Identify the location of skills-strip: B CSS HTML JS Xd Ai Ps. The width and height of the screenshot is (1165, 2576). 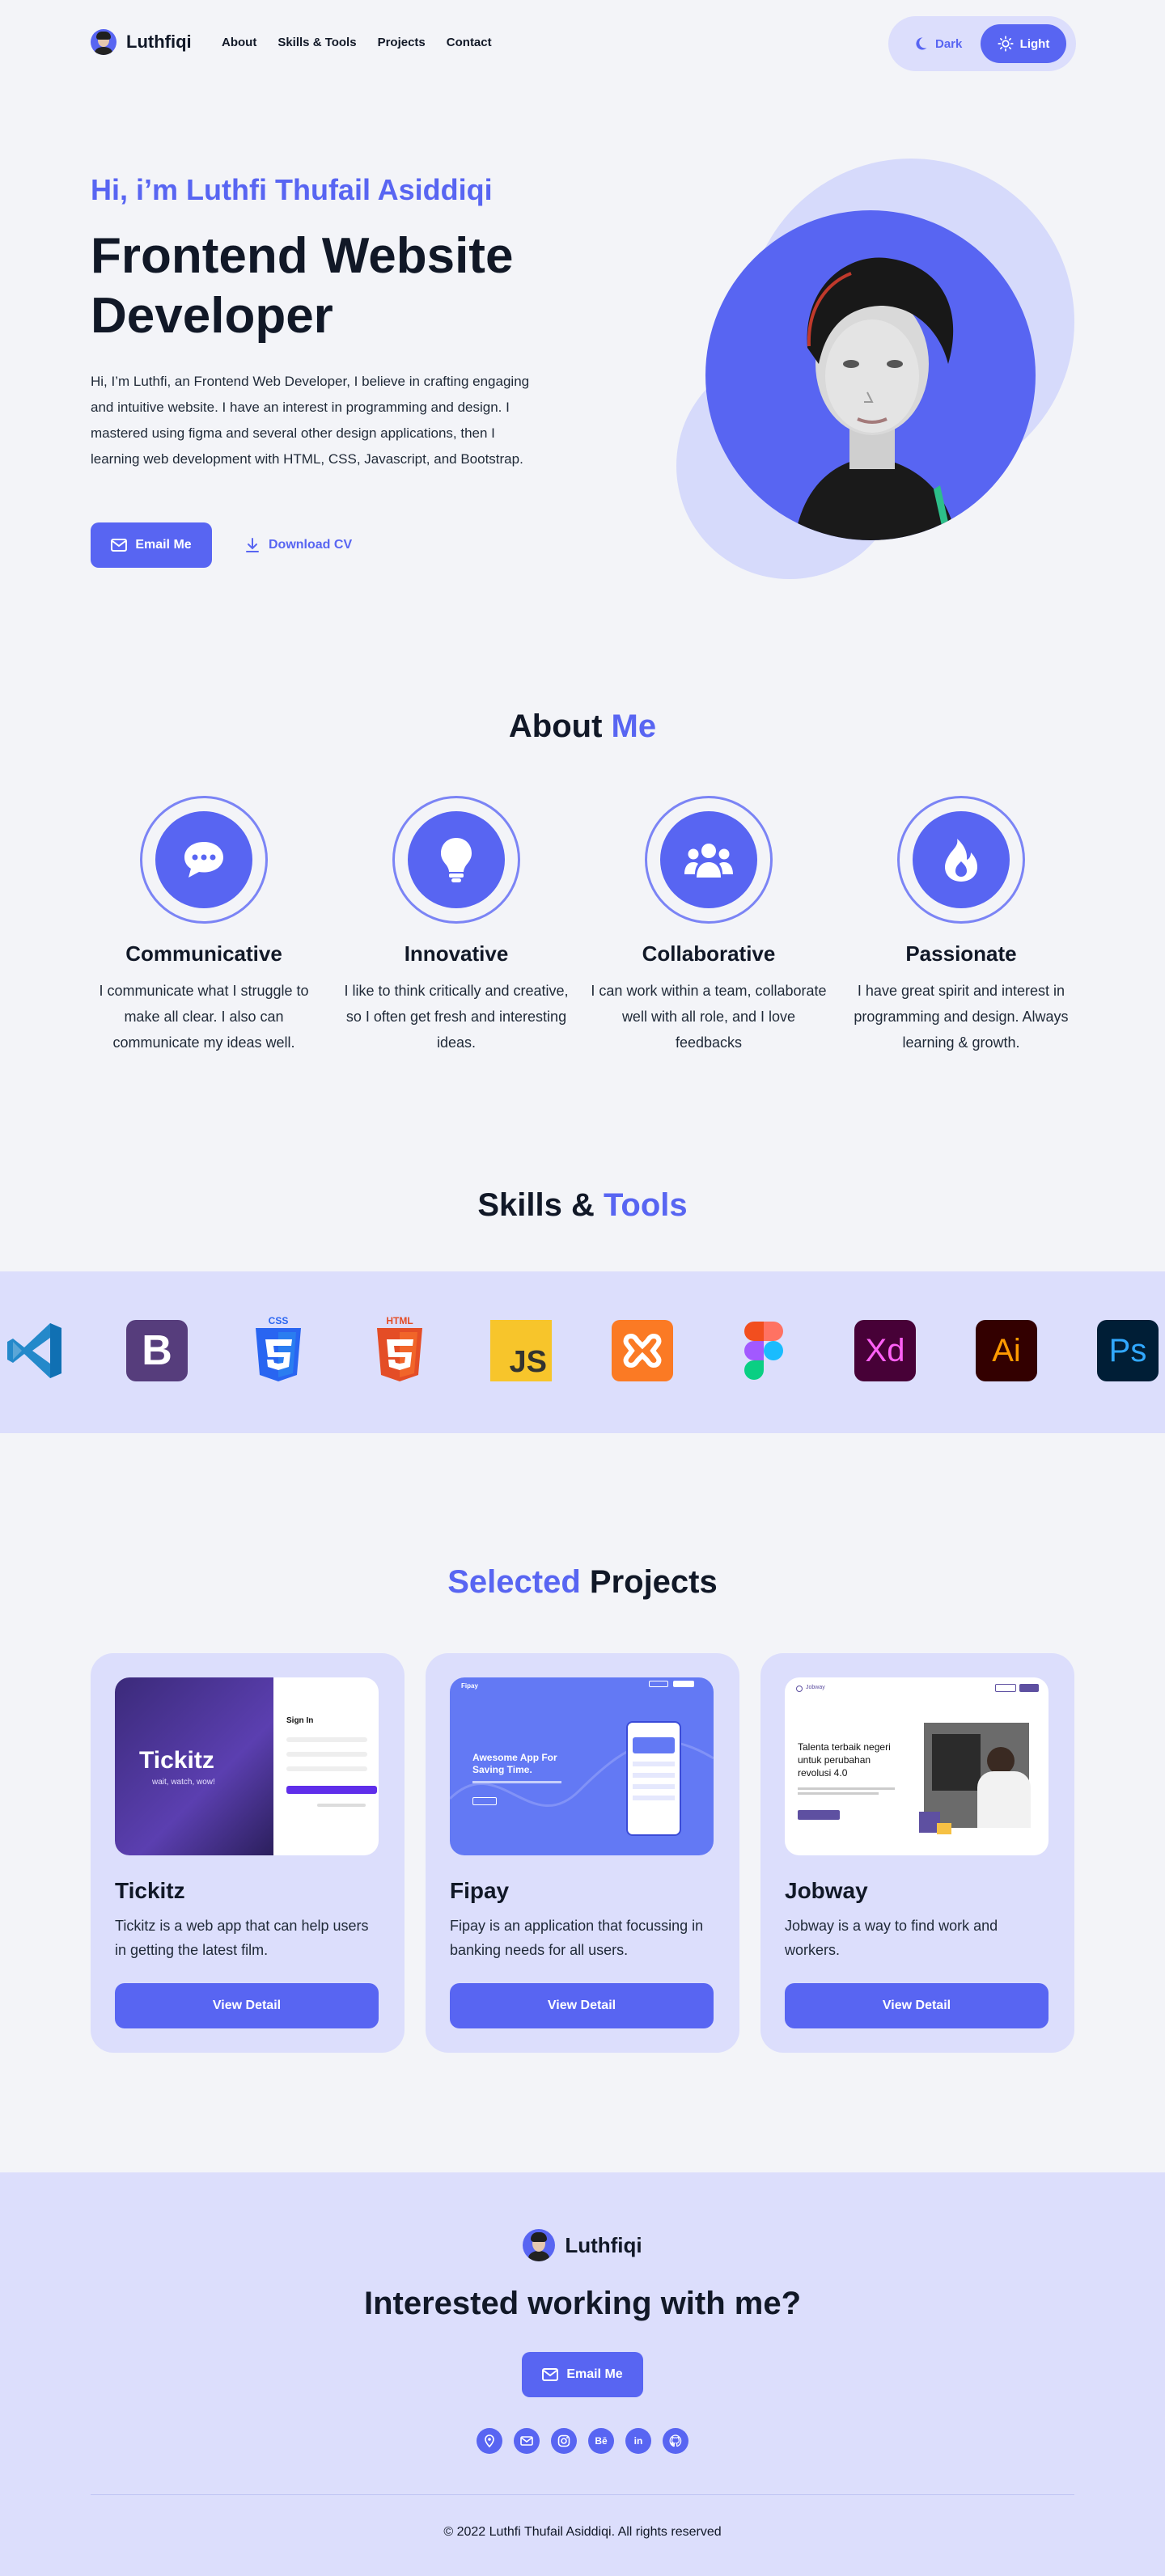
(583, 1352).